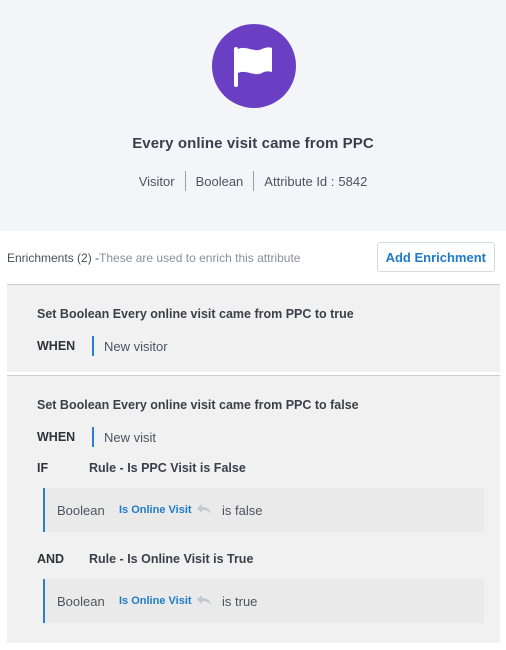 The width and height of the screenshot is (506, 650). Describe the element at coordinates (263, 510) in the screenshot. I see `rule-condition: Boolean Is Online Visit is false` at that location.